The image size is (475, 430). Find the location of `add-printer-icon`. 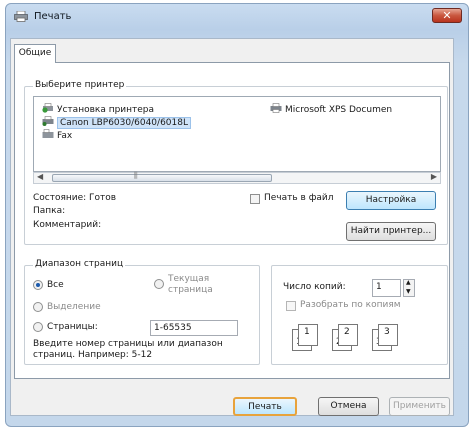

add-printer-icon is located at coordinates (47, 108).